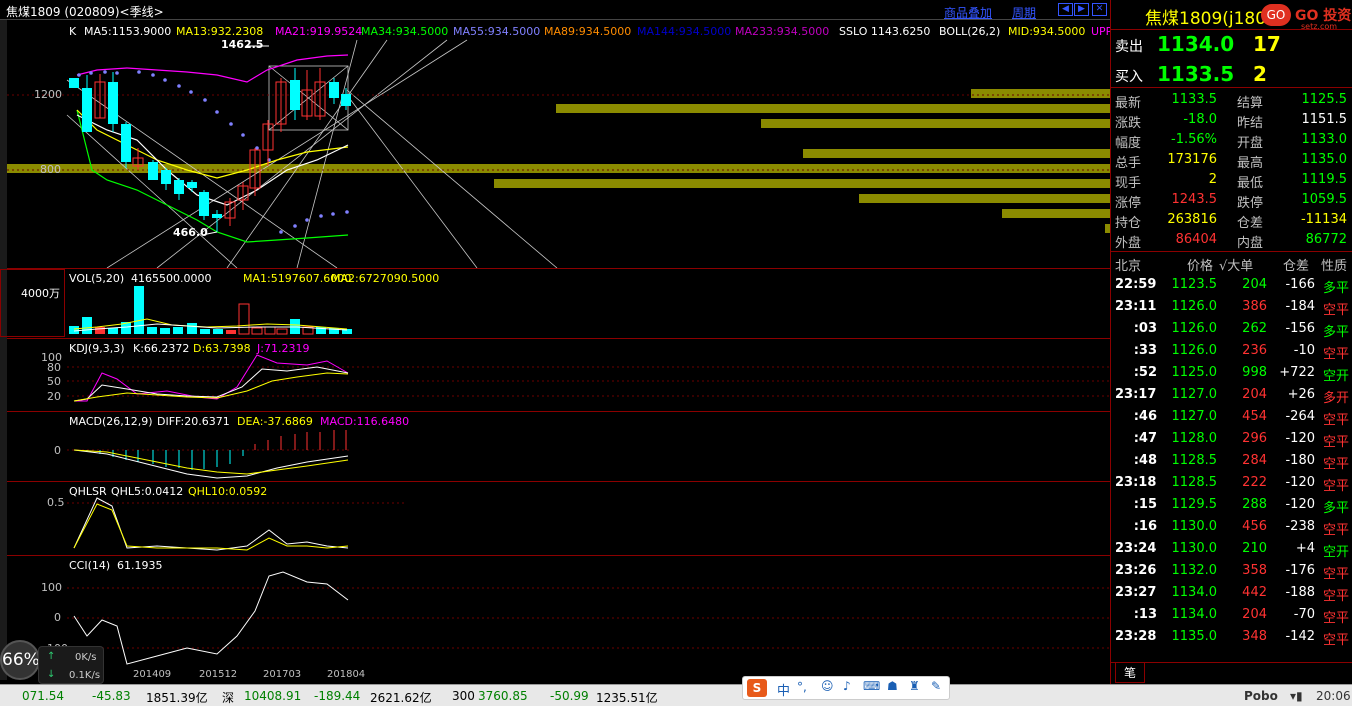 This screenshot has width=1352, height=706. What do you see at coordinates (1324, 139) in the screenshot?
I see `quote-value: 1133.0` at bounding box center [1324, 139].